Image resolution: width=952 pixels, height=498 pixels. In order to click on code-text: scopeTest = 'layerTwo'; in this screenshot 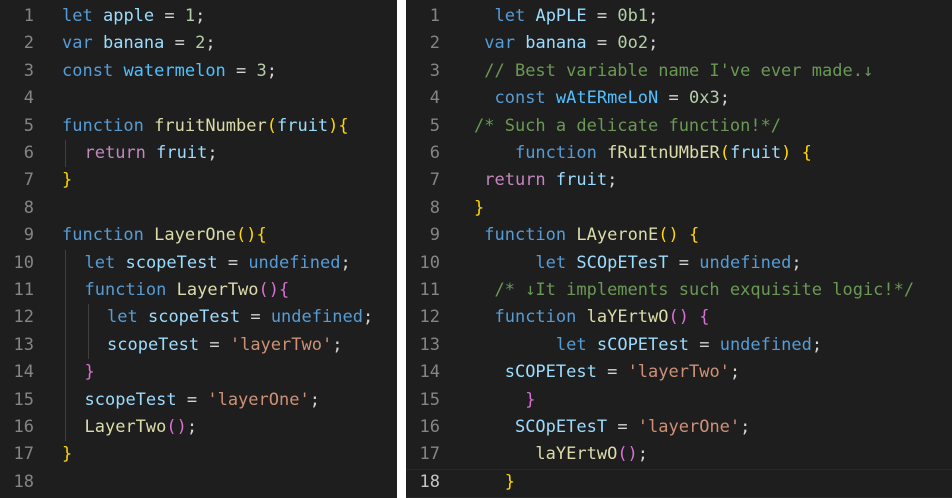, I will do `click(224, 345)`.